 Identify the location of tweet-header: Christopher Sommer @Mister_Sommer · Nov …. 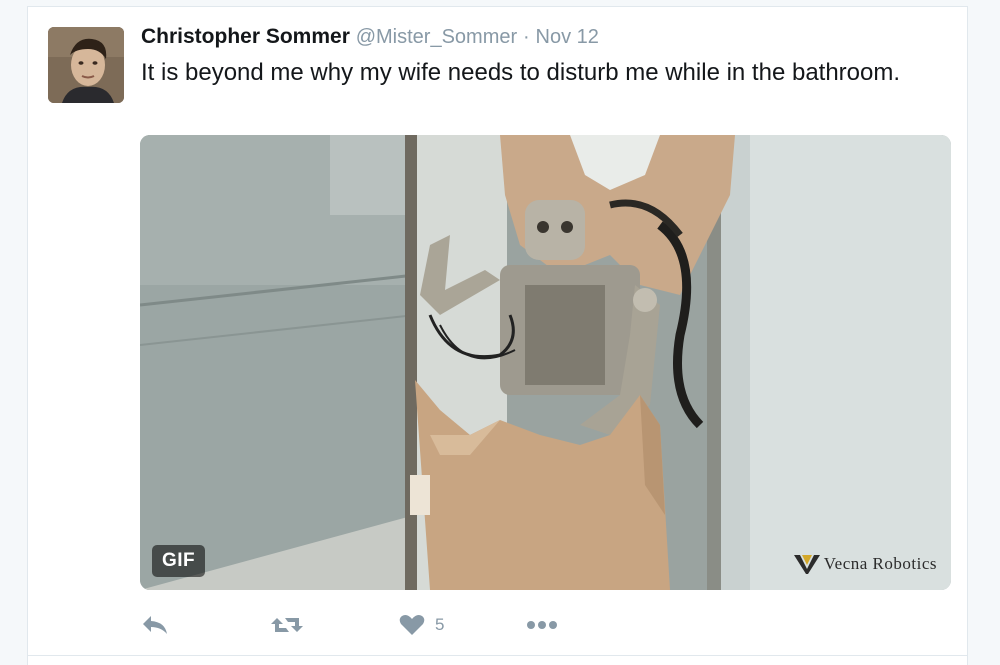
(370, 37).